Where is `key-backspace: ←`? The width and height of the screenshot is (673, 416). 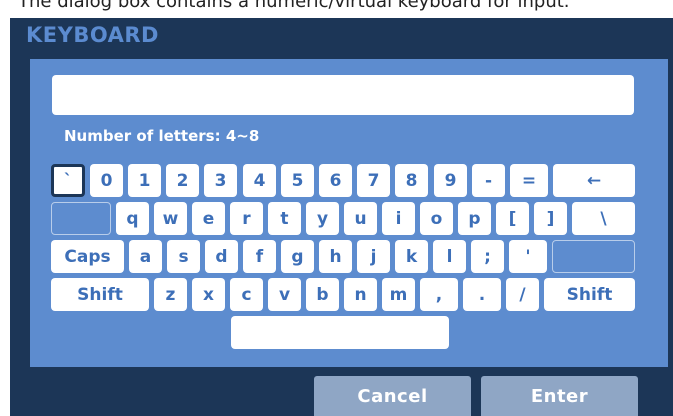
key-backspace: ← is located at coordinates (594, 180).